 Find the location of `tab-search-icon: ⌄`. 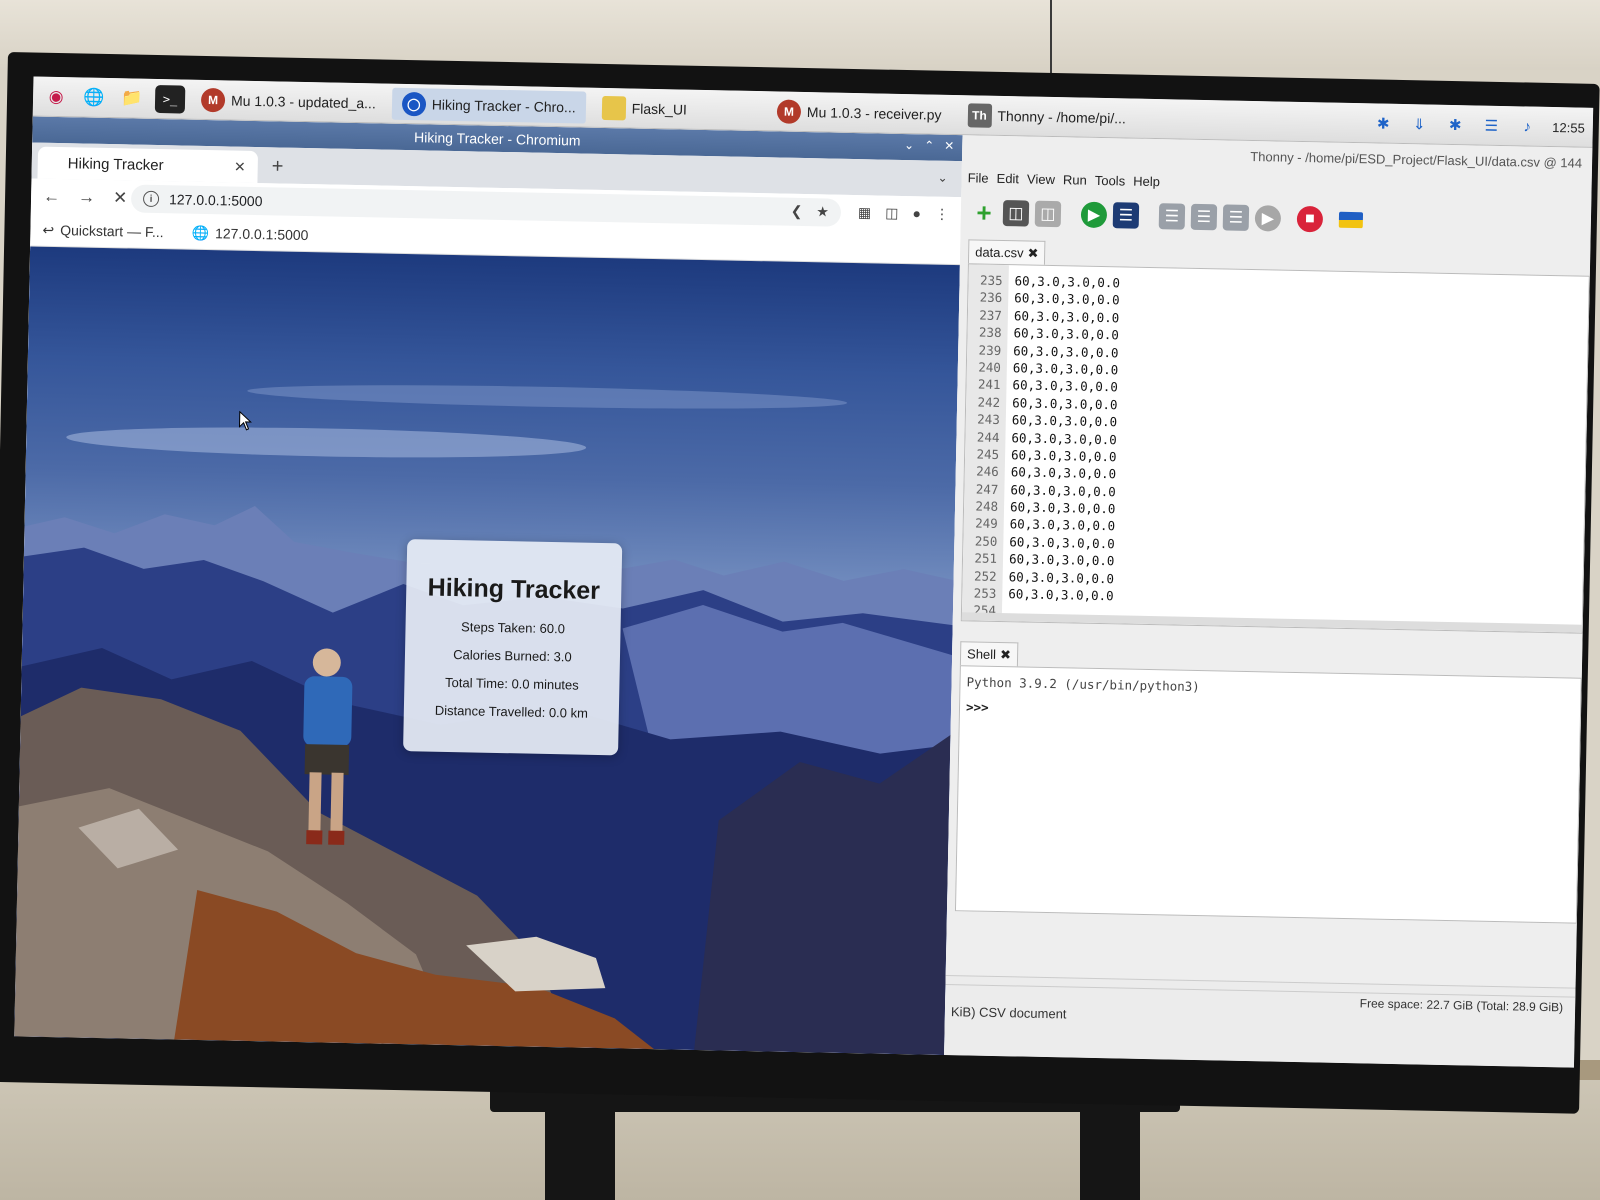

tab-search-icon: ⌄ is located at coordinates (942, 178).